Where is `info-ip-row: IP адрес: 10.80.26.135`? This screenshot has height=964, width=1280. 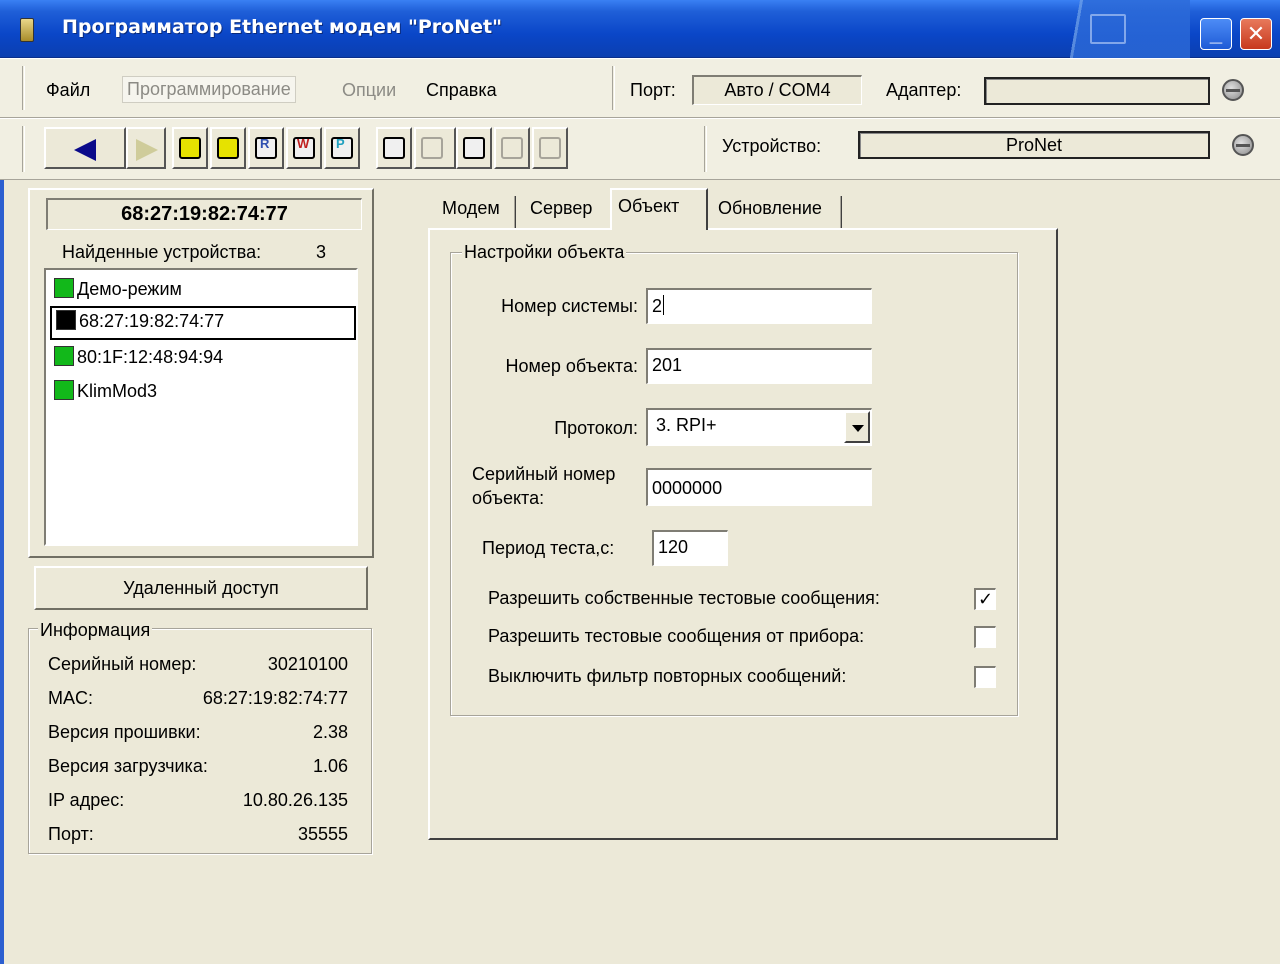 info-ip-row: IP адрес: 10.80.26.135 is located at coordinates (198, 800).